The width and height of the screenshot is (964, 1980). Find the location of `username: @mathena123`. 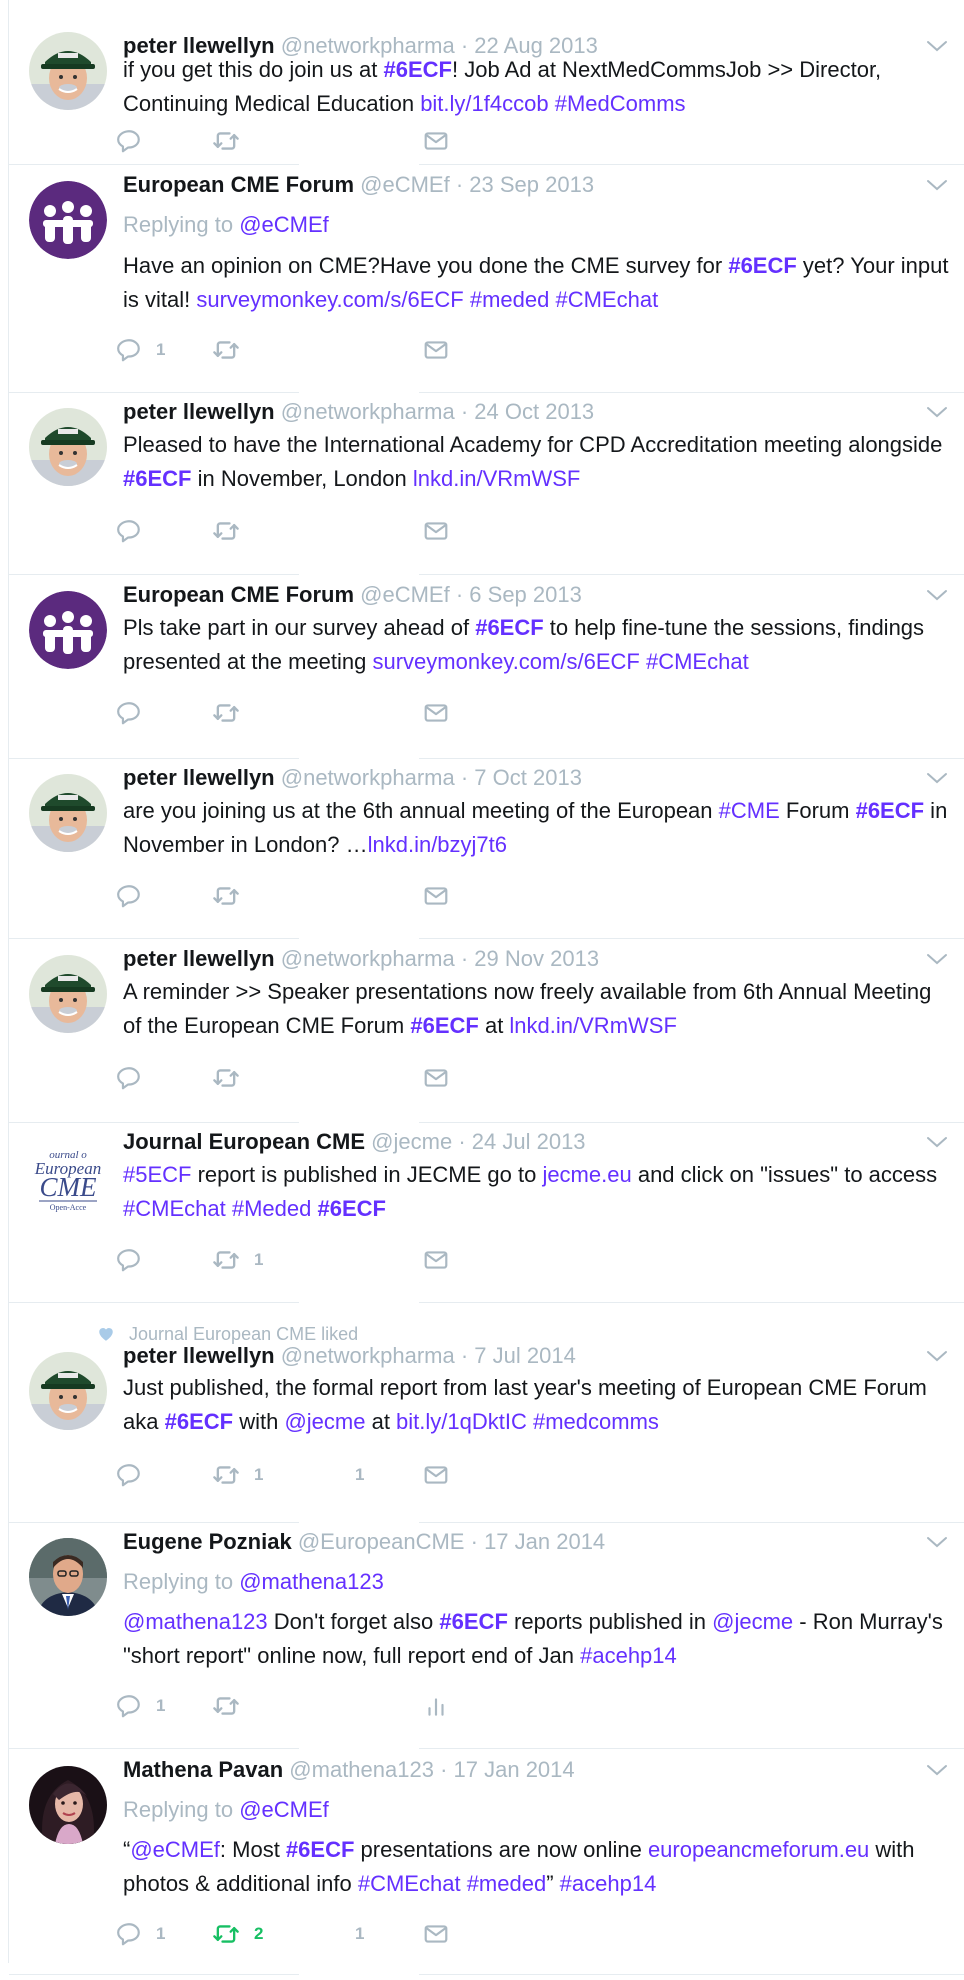

username: @mathena123 is located at coordinates (361, 1769).